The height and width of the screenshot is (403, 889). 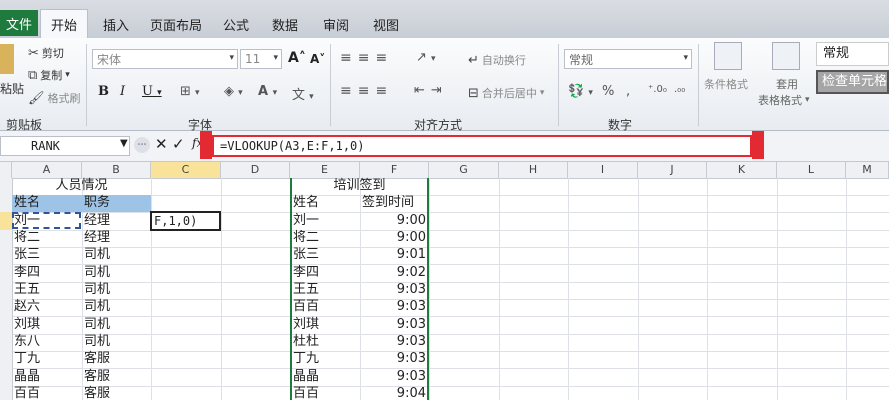 What do you see at coordinates (103, 91) in the screenshot?
I see `bold-icon: B` at bounding box center [103, 91].